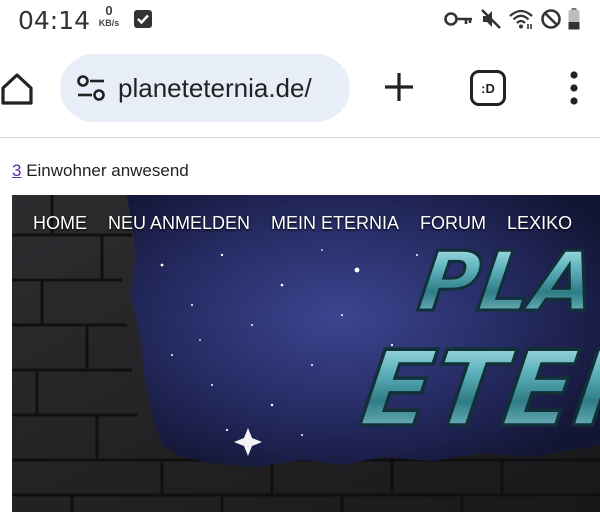 Image resolution: width=600 pixels, height=519 pixels. What do you see at coordinates (91, 88) in the screenshot?
I see `site-settings-icon` at bounding box center [91, 88].